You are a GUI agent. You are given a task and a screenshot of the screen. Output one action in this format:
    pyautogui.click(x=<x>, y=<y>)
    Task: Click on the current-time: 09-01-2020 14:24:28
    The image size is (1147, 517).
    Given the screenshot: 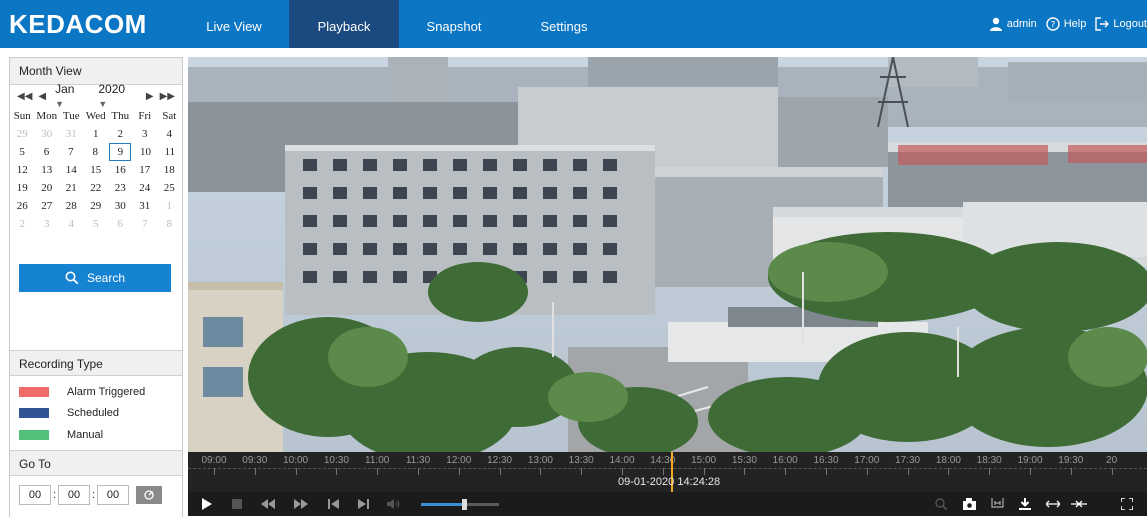 What is the action you would take?
    pyautogui.click(x=669, y=482)
    